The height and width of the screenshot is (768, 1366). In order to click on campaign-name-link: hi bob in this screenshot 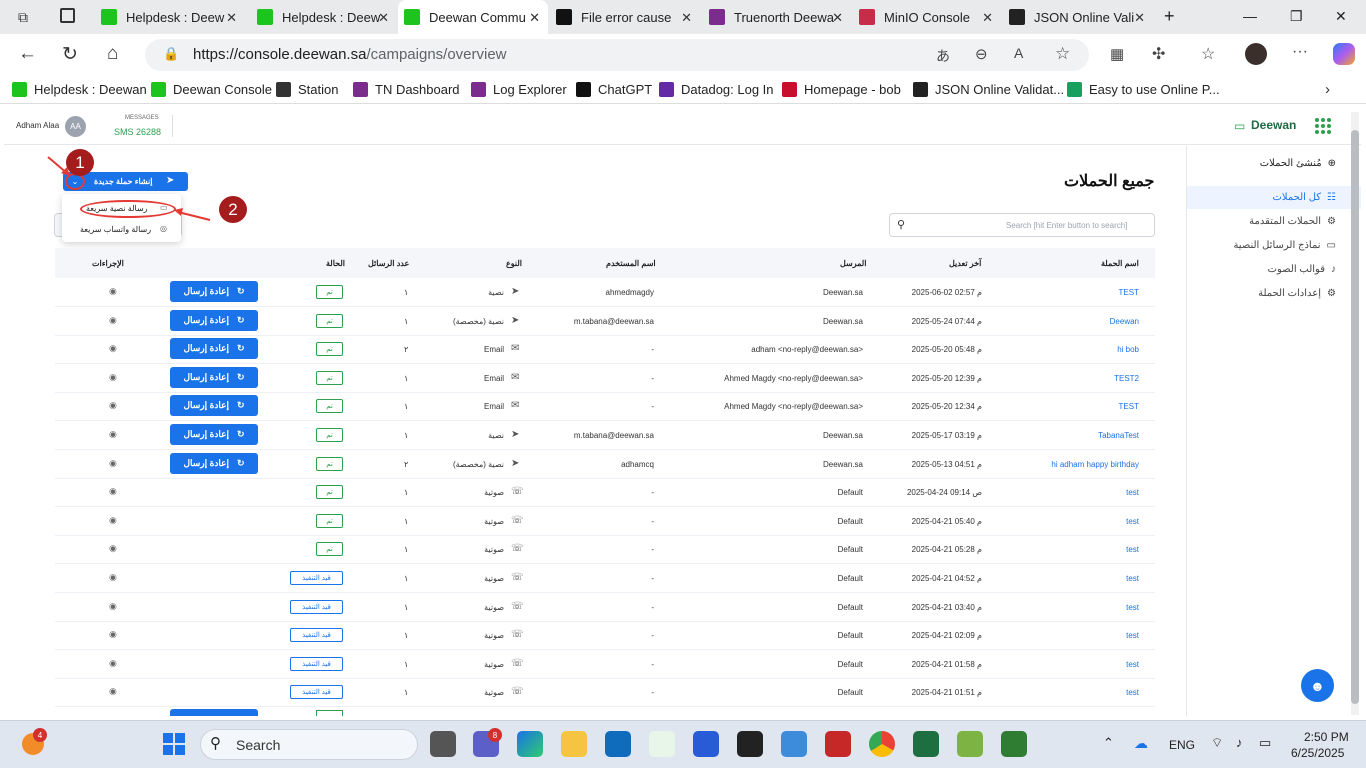, I will do `click(1128, 349)`.